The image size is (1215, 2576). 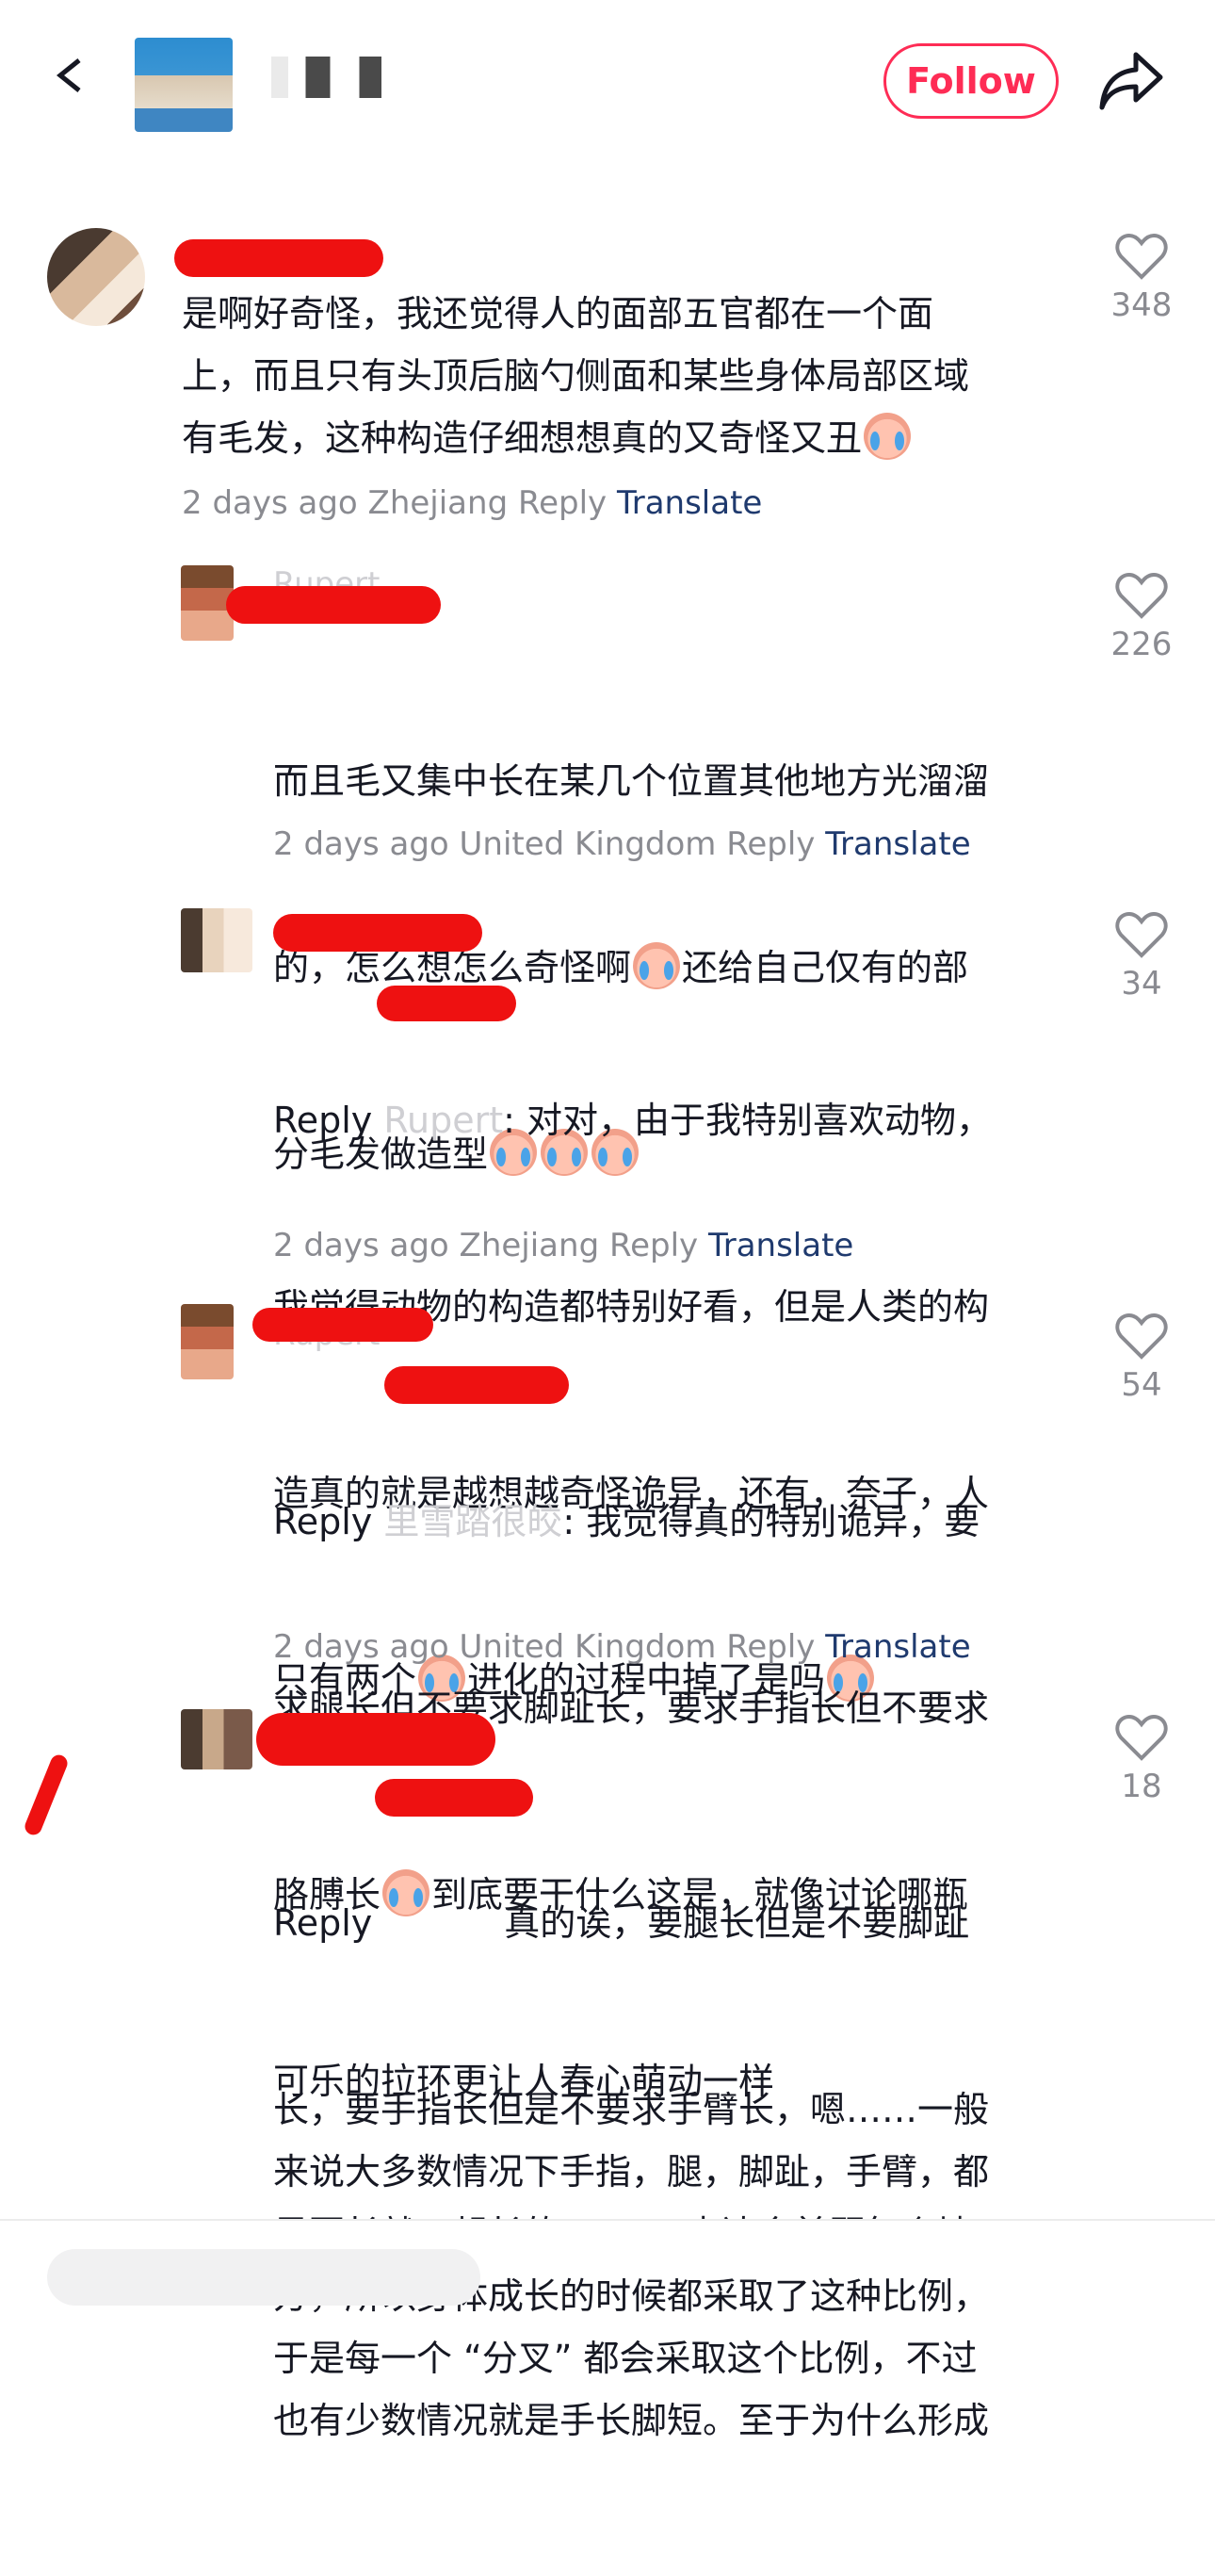 I want to click on like-button: 18, so click(x=1141, y=1759).